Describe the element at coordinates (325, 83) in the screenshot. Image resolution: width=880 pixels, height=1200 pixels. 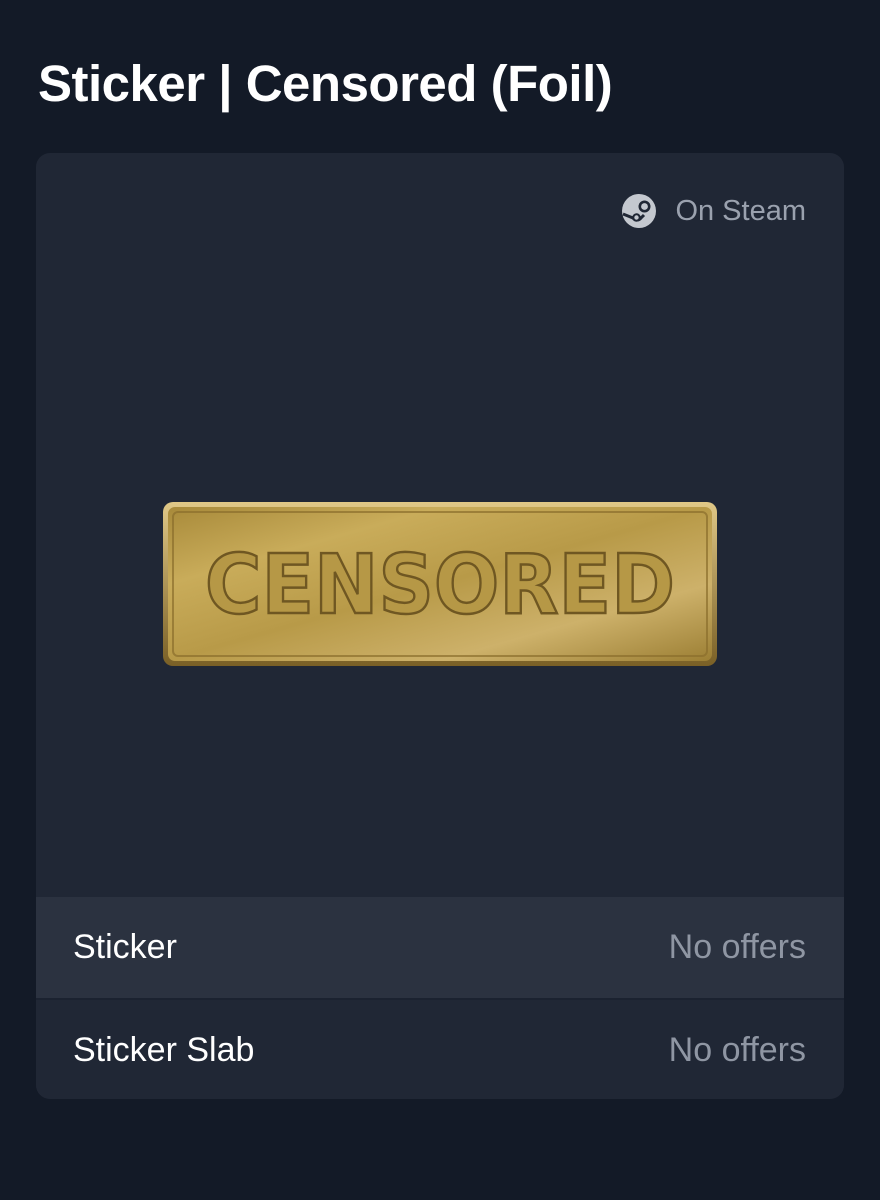
I see `page-title: Sticker | Censored (Foil)` at that location.